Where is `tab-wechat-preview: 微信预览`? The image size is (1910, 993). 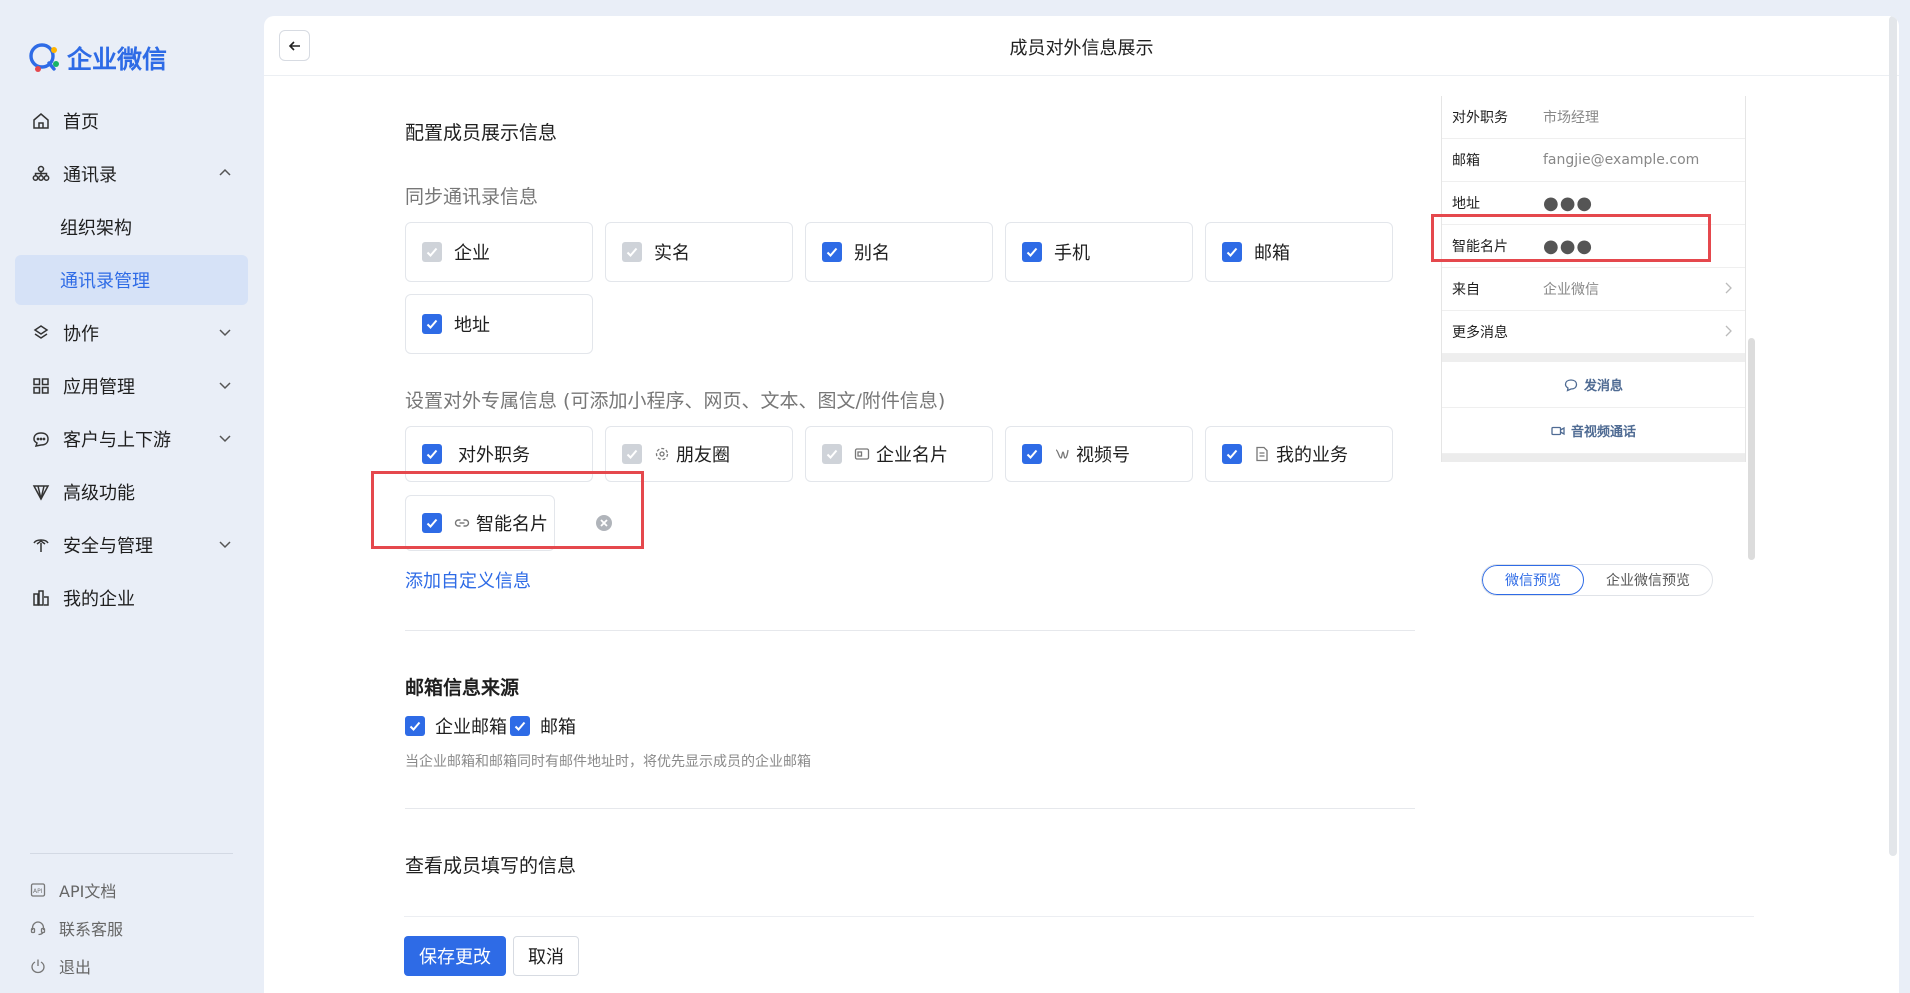 tab-wechat-preview: 微信预览 is located at coordinates (1533, 580).